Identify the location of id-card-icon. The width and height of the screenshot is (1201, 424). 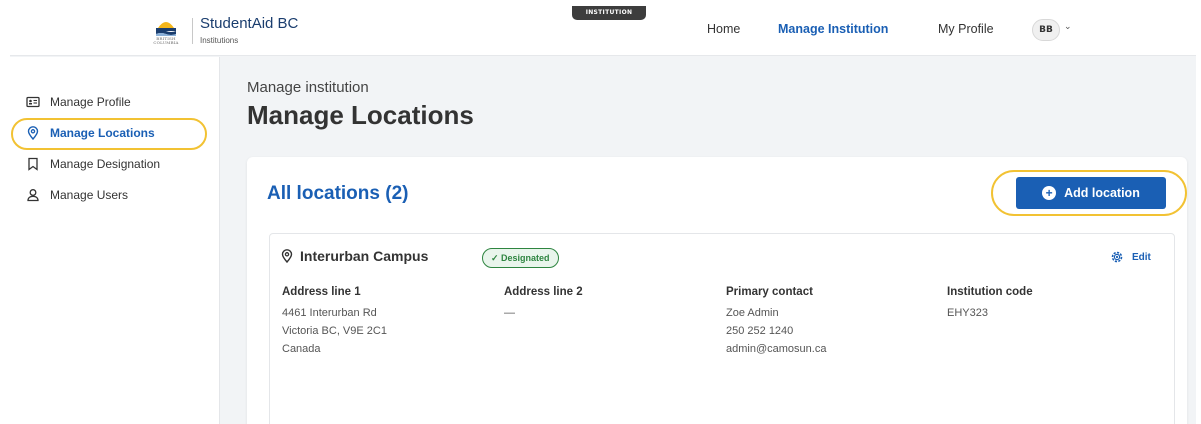
(33, 102).